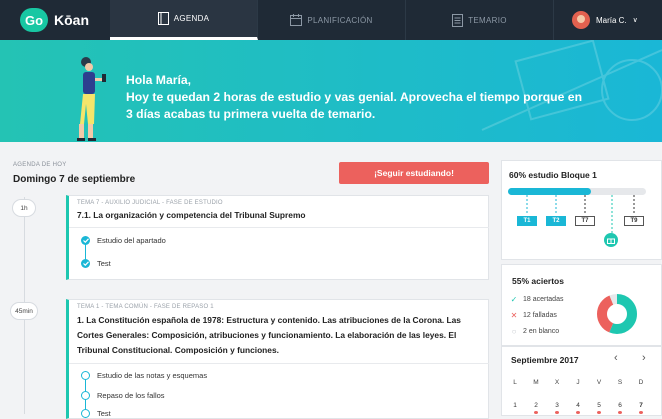 The width and height of the screenshot is (662, 419). Describe the element at coordinates (634, 221) in the screenshot. I see `milestone-label: T9` at that location.